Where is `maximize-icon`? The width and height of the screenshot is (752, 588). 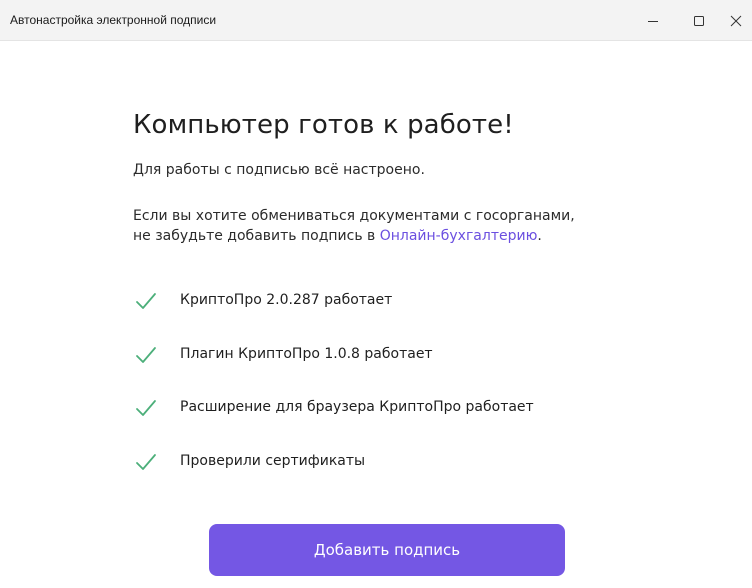
maximize-icon is located at coordinates (699, 20).